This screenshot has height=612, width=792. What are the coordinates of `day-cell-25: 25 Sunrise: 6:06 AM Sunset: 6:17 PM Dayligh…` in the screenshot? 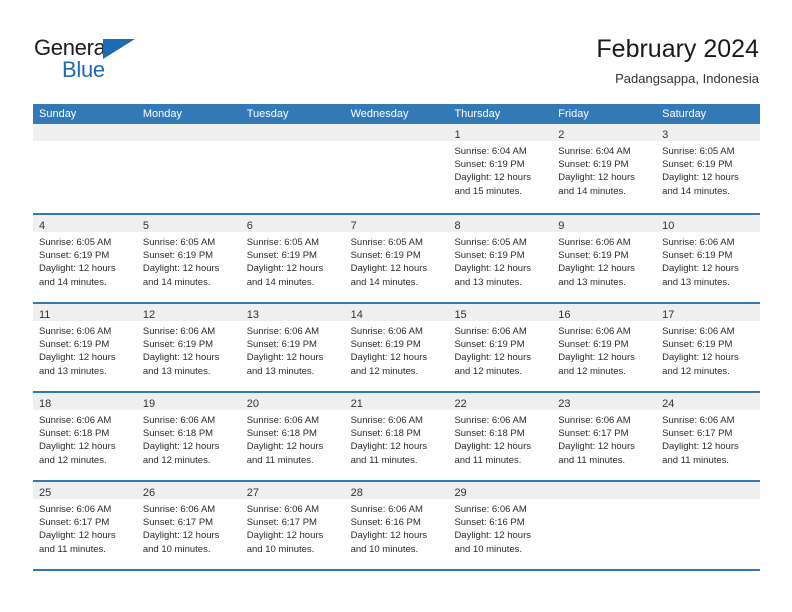 It's located at (85, 525).